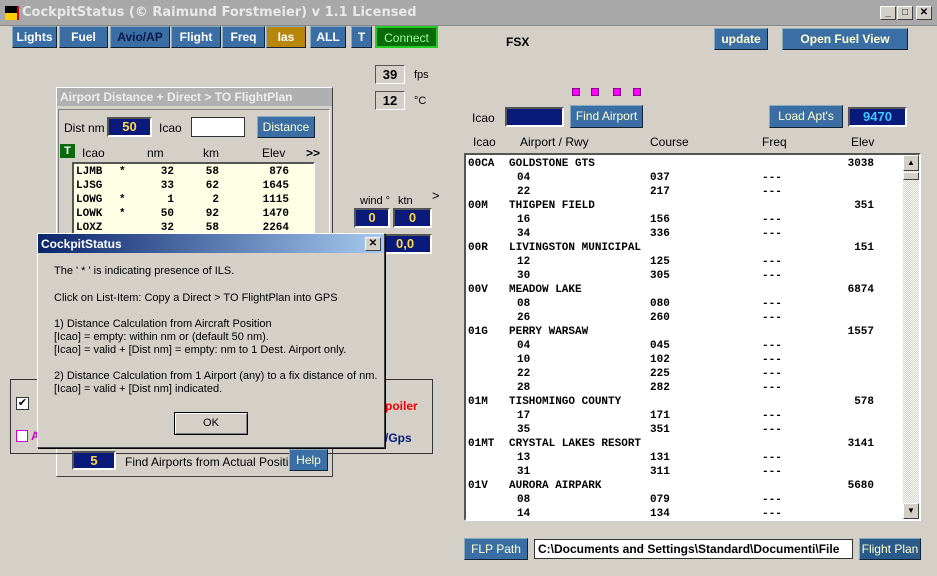 This screenshot has height=576, width=937. What do you see at coordinates (685, 360) in the screenshot?
I see `runway-list-item: 10 102 ---` at bounding box center [685, 360].